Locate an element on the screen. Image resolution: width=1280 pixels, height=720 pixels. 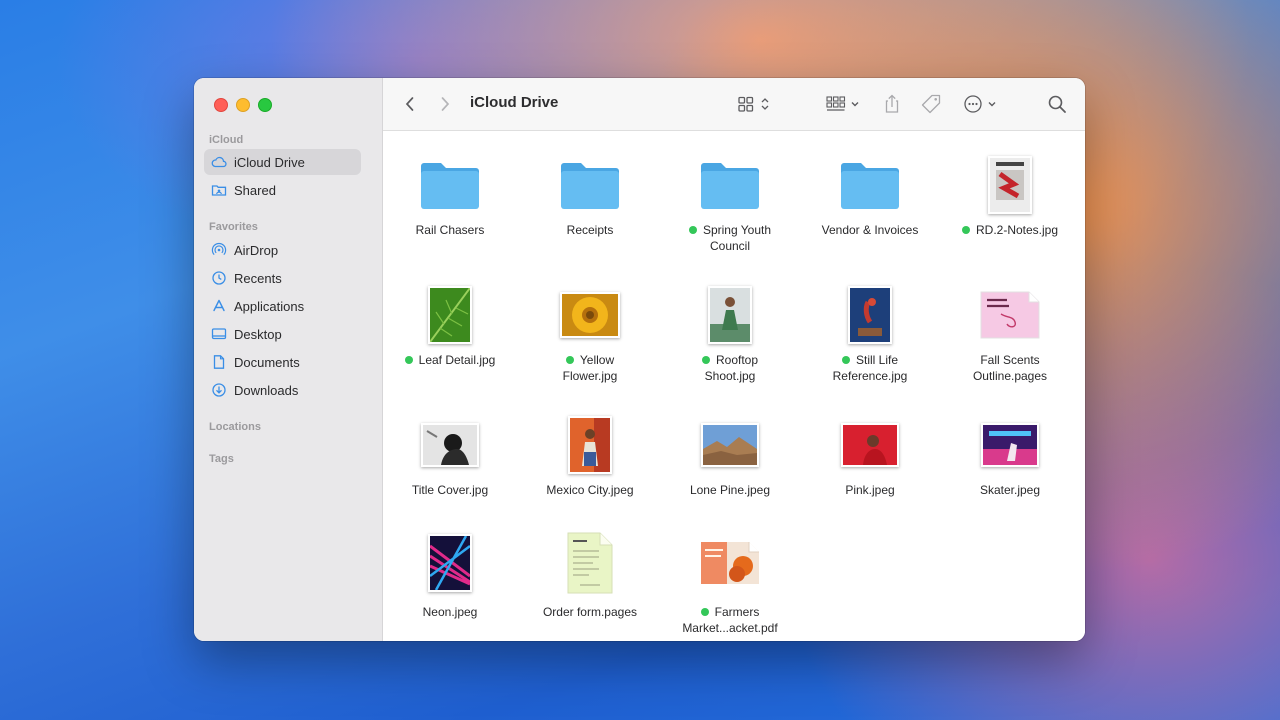
sidebar-item-applications: Applications is located at coordinates (282, 306).